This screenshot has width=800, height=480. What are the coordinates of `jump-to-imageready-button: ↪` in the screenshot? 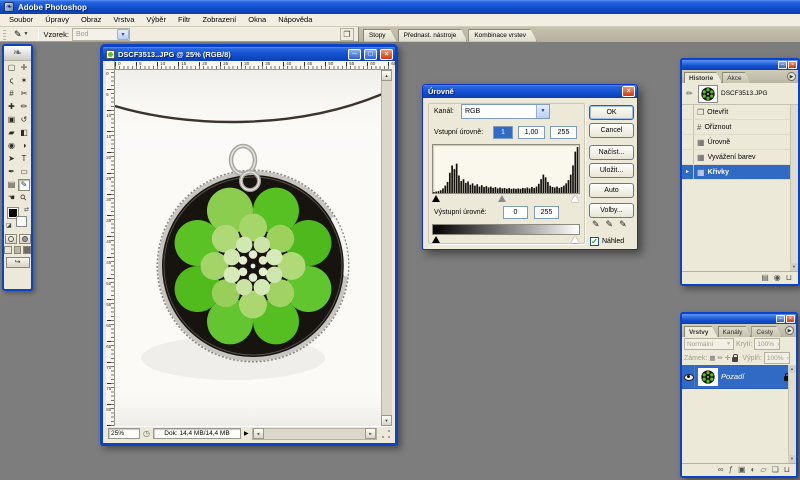 It's located at (17, 262).